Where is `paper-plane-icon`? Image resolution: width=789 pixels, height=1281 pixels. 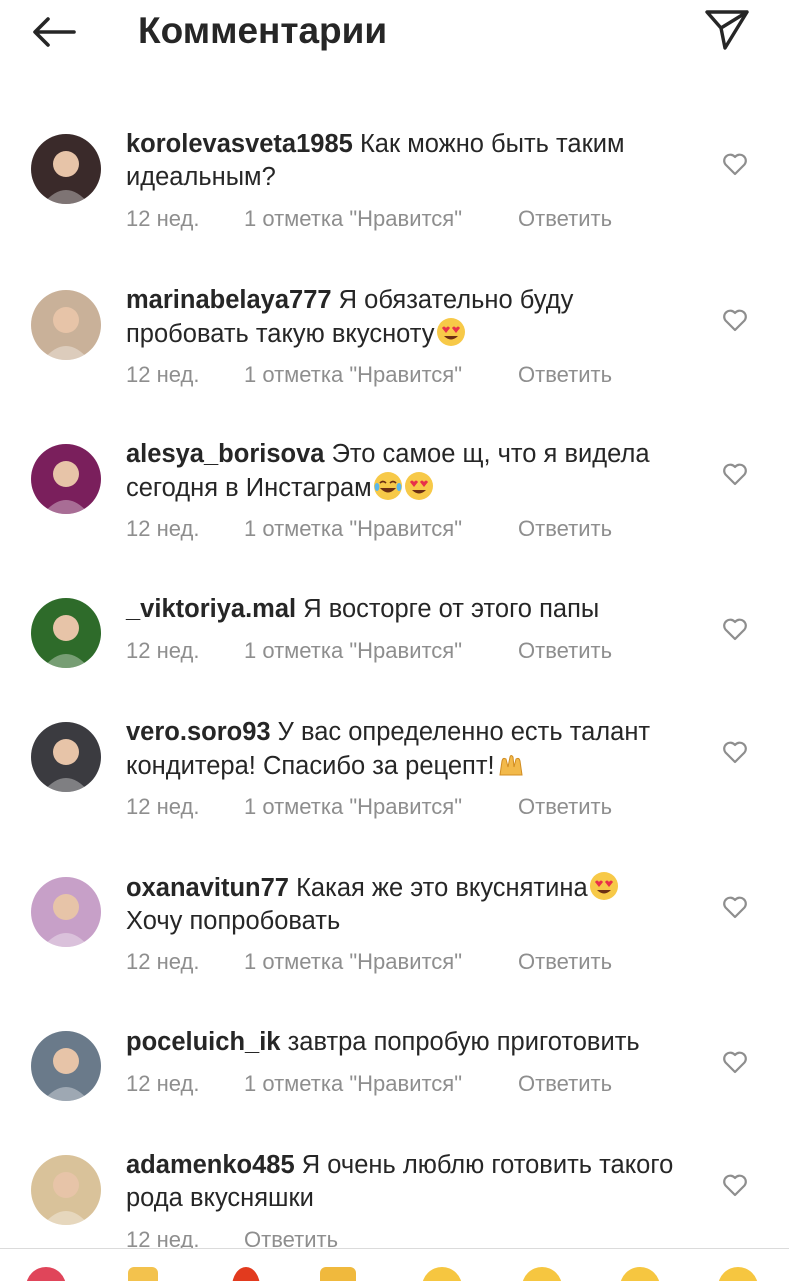
paper-plane-icon is located at coordinates (727, 30).